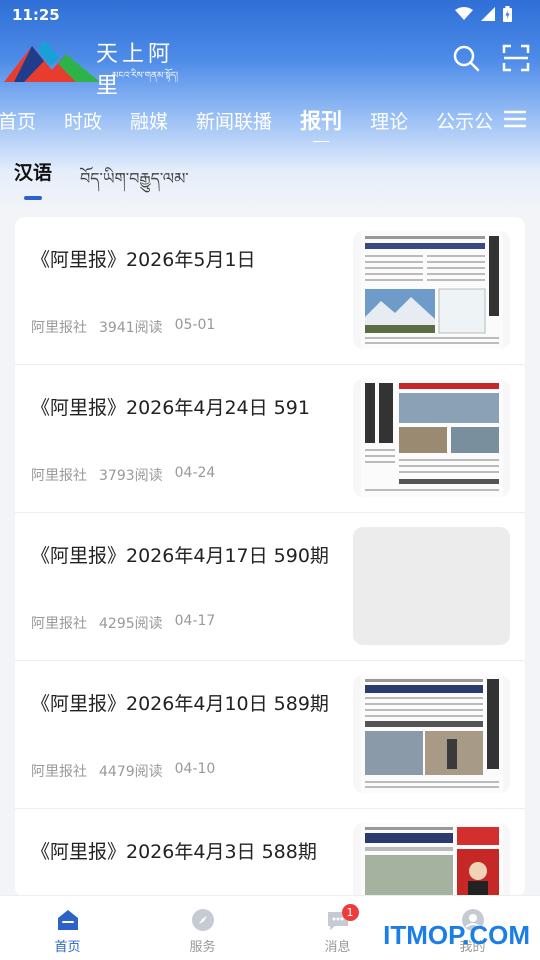 The height and width of the screenshot is (960, 540). I want to click on article-meta: 阿里报社 3941阅读 05-01, so click(123, 327).